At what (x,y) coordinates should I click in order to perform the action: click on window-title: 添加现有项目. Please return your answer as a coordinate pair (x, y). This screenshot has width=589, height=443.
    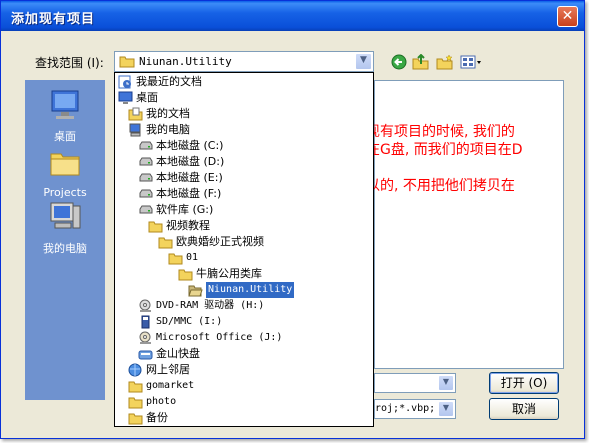
    Looking at the image, I should click on (53, 19).